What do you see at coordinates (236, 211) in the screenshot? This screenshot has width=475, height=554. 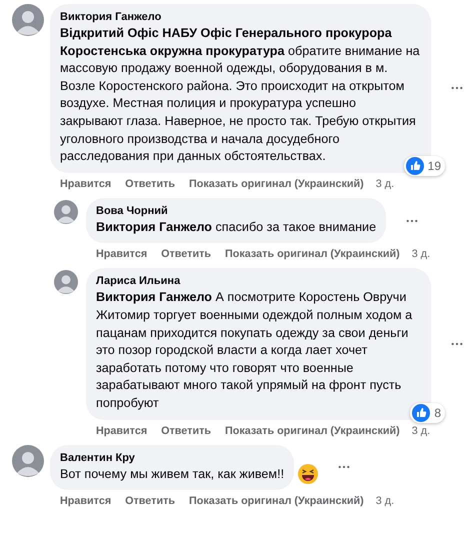 I see `author-name: Вова Чорний` at bounding box center [236, 211].